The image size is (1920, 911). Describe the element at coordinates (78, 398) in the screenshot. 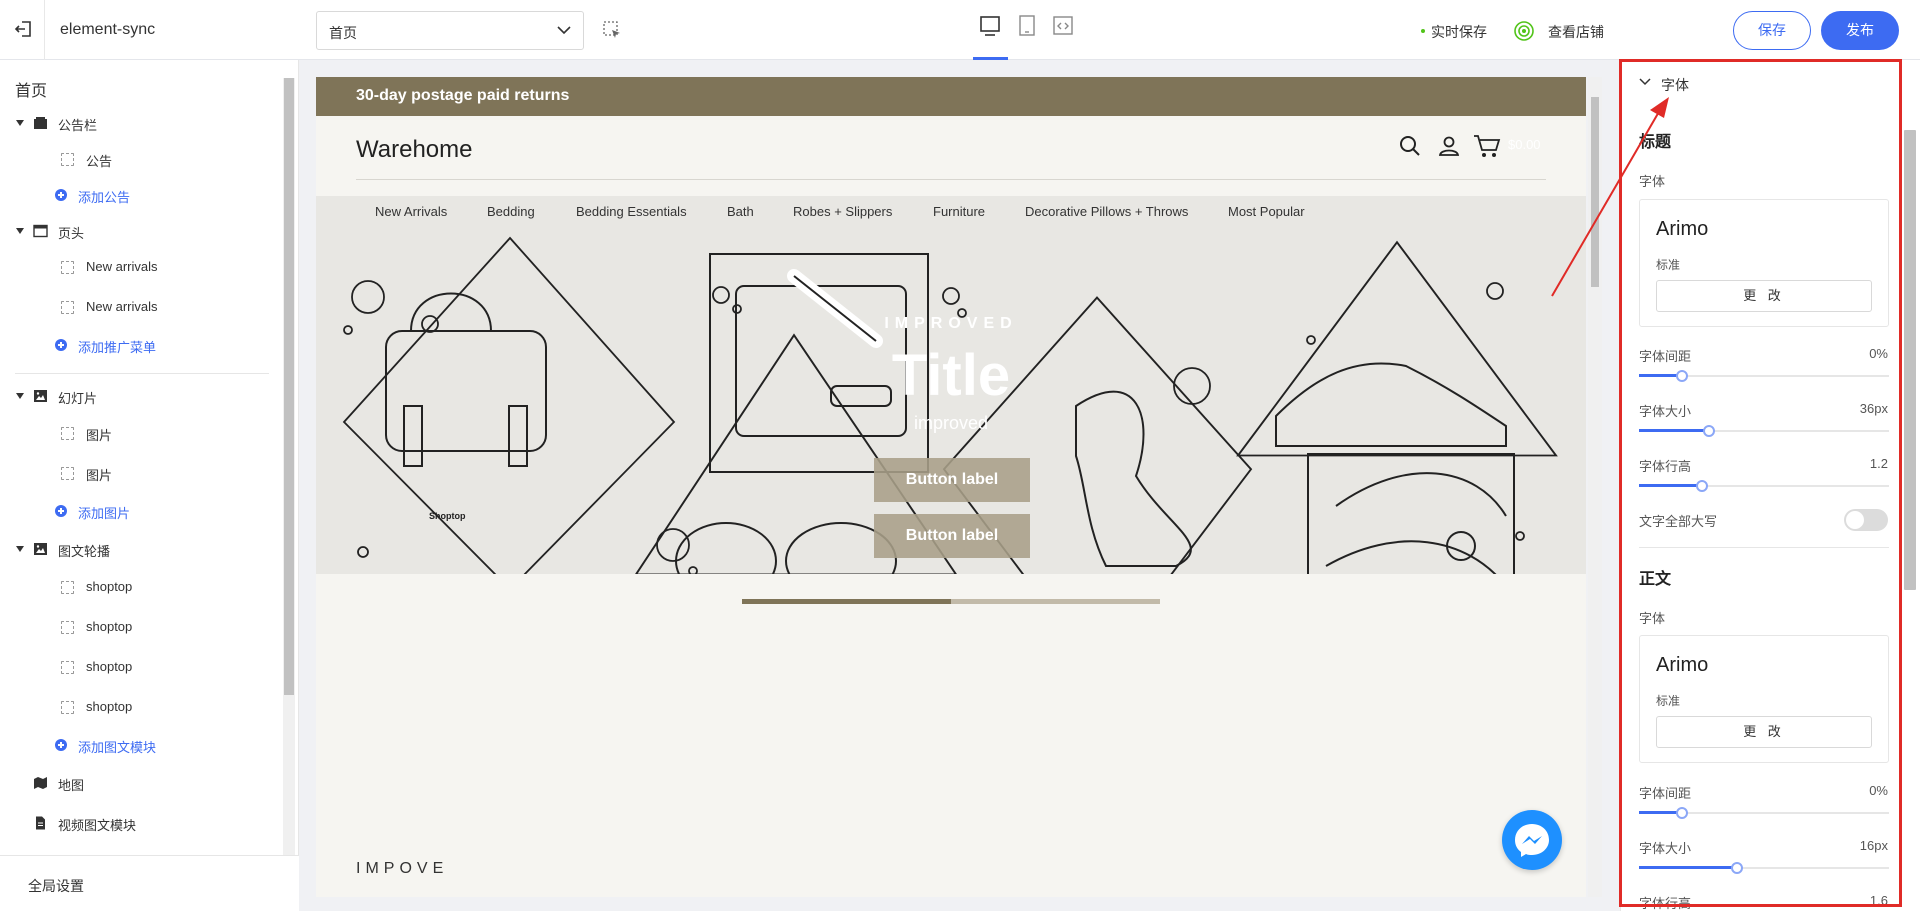

I see `tree-group-label: 幻灯片` at that location.